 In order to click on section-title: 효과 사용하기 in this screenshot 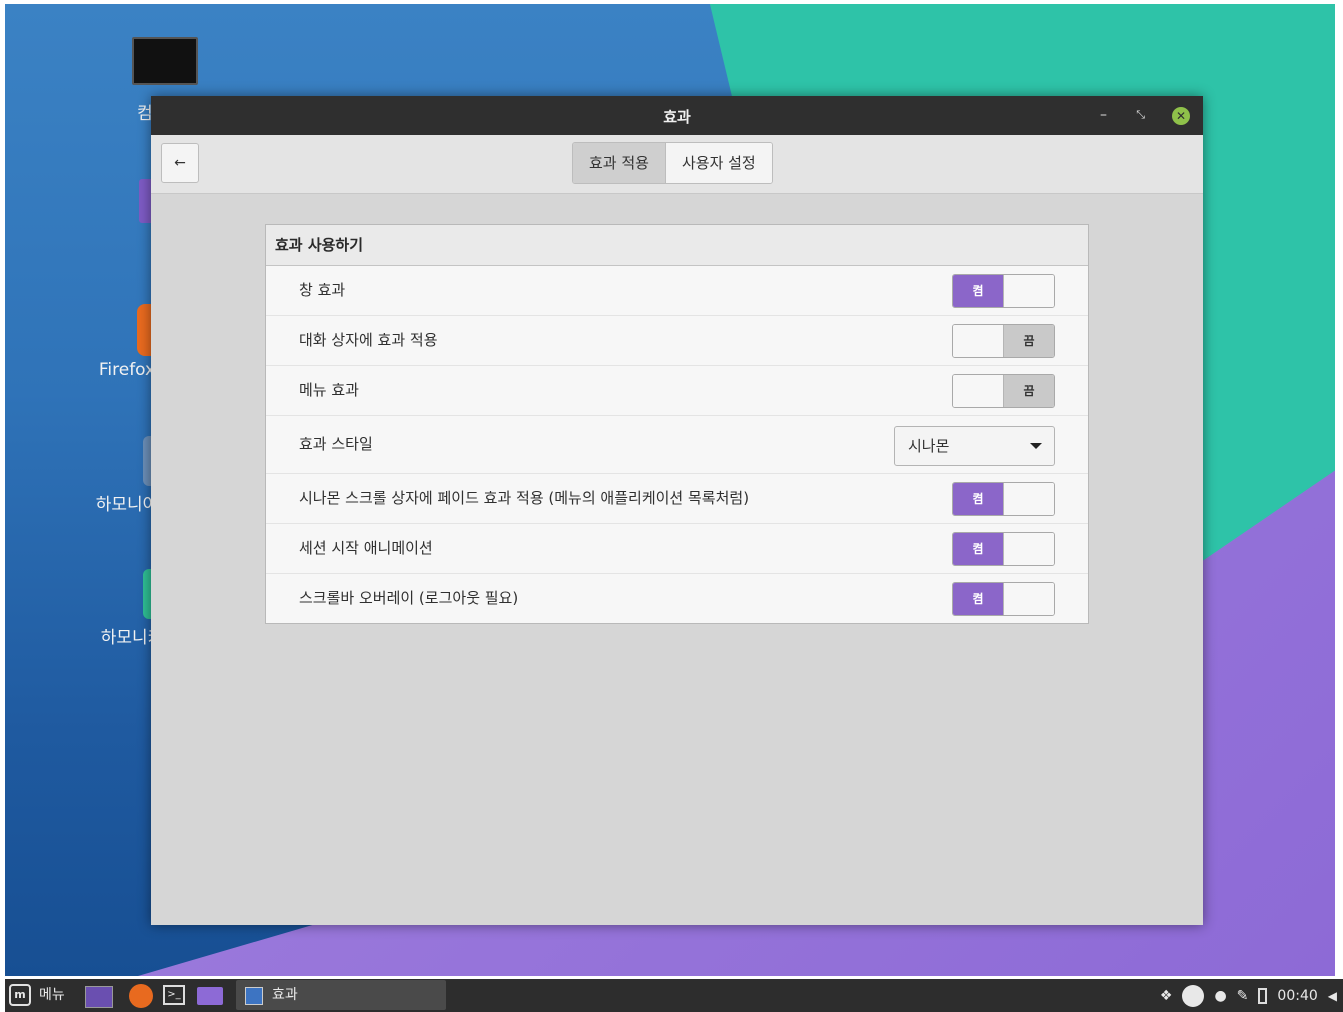, I will do `click(677, 245)`.